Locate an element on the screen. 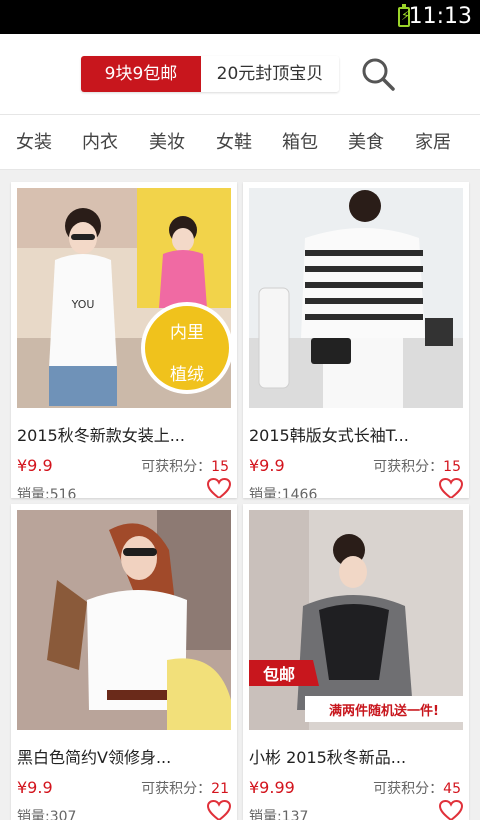 Image resolution: width=480 pixels, height=820 pixels. product-sales: 销量:137 is located at coordinates (279, 814).